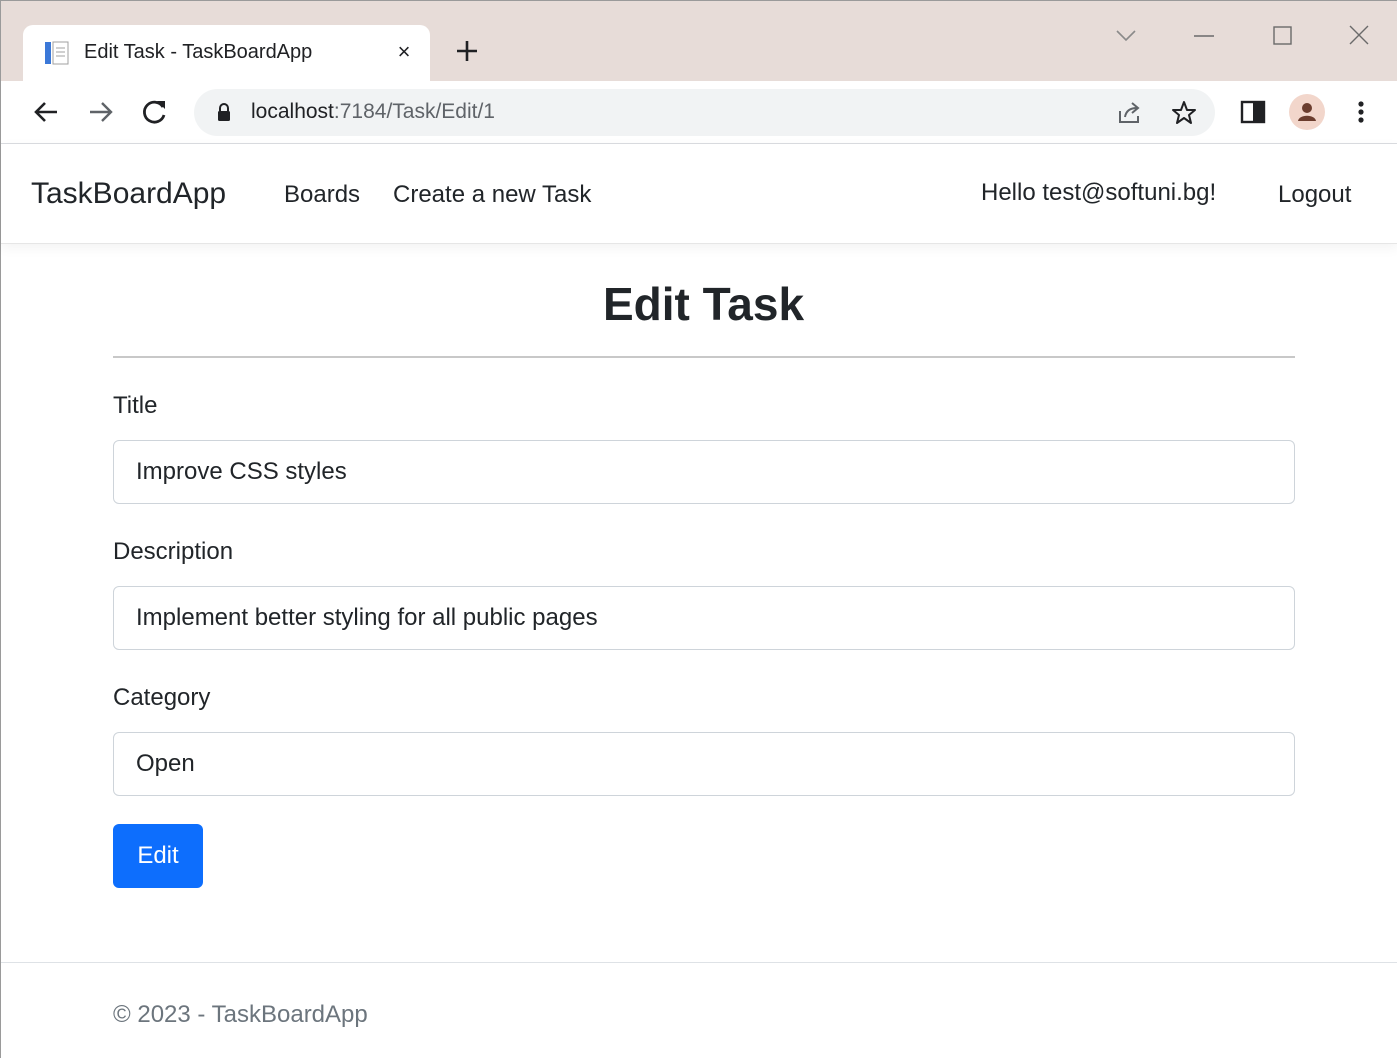 The height and width of the screenshot is (1059, 1397). I want to click on footer: © 2023 - TaskBoardApp, so click(699, 1010).